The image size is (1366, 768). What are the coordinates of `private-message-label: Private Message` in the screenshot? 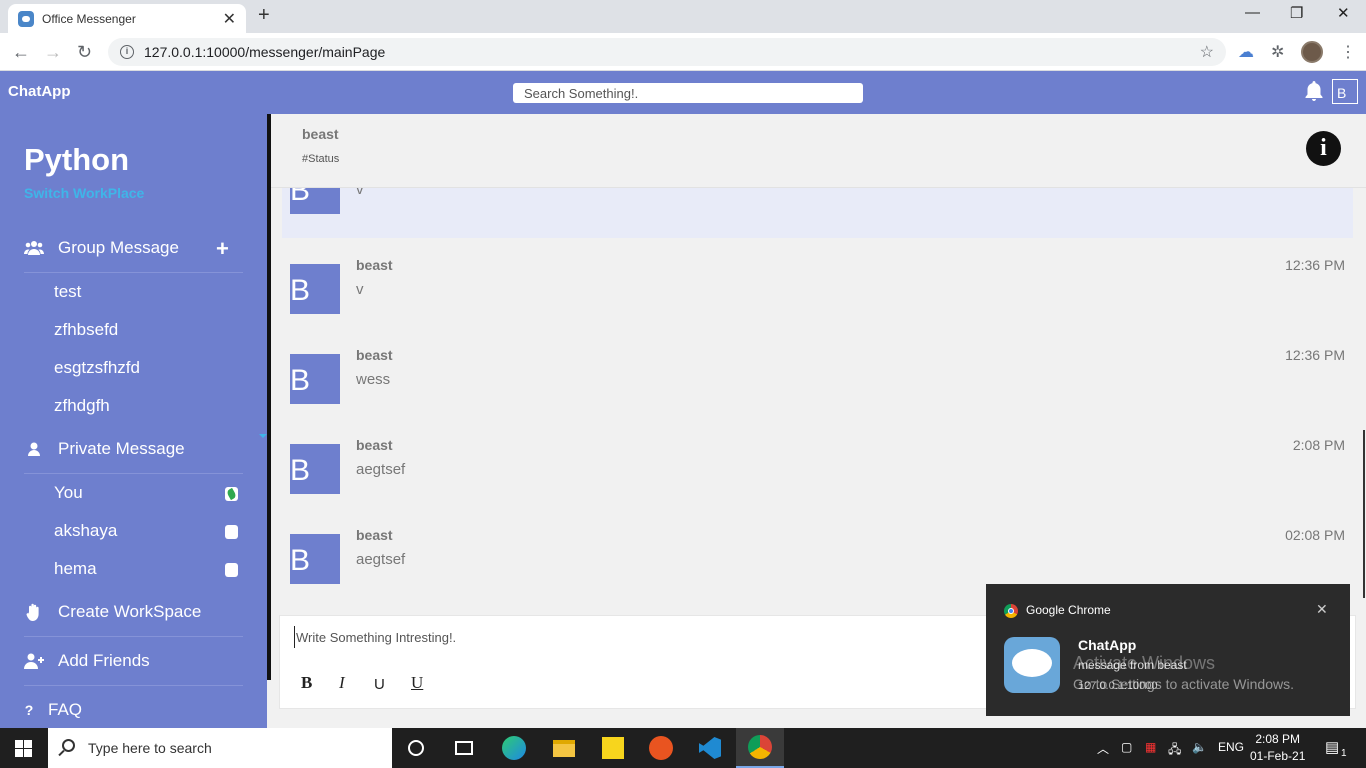 It's located at (121, 448).